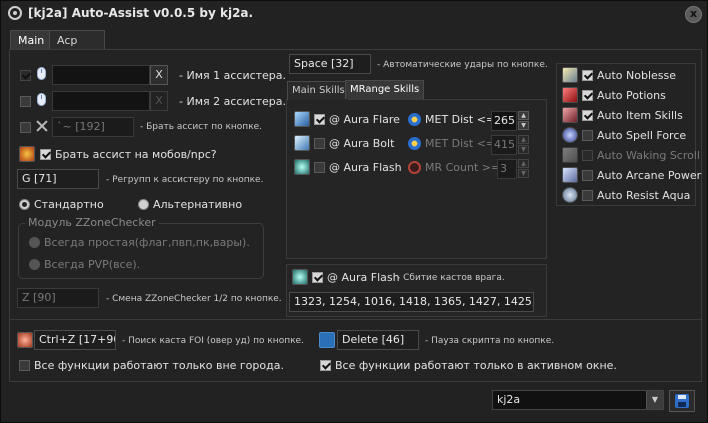 The width and height of the screenshot is (708, 423). What do you see at coordinates (25, 127) in the screenshot?
I see `assist-key-checkbox` at bounding box center [25, 127].